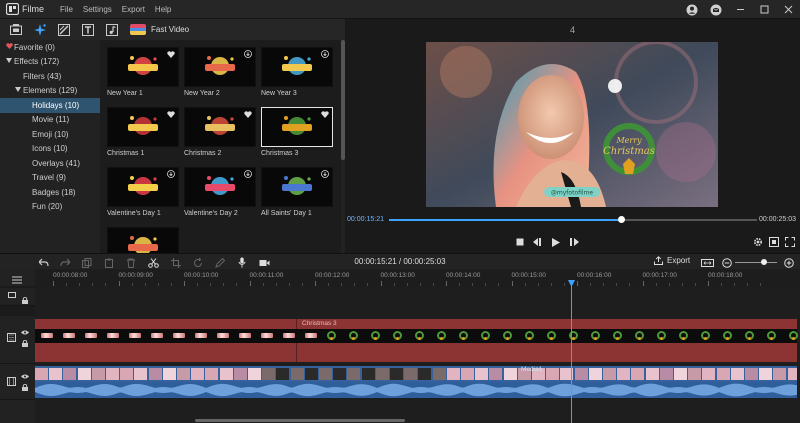 This screenshot has width=800, height=423. I want to click on media-clip-label: Media1, so click(532, 369).